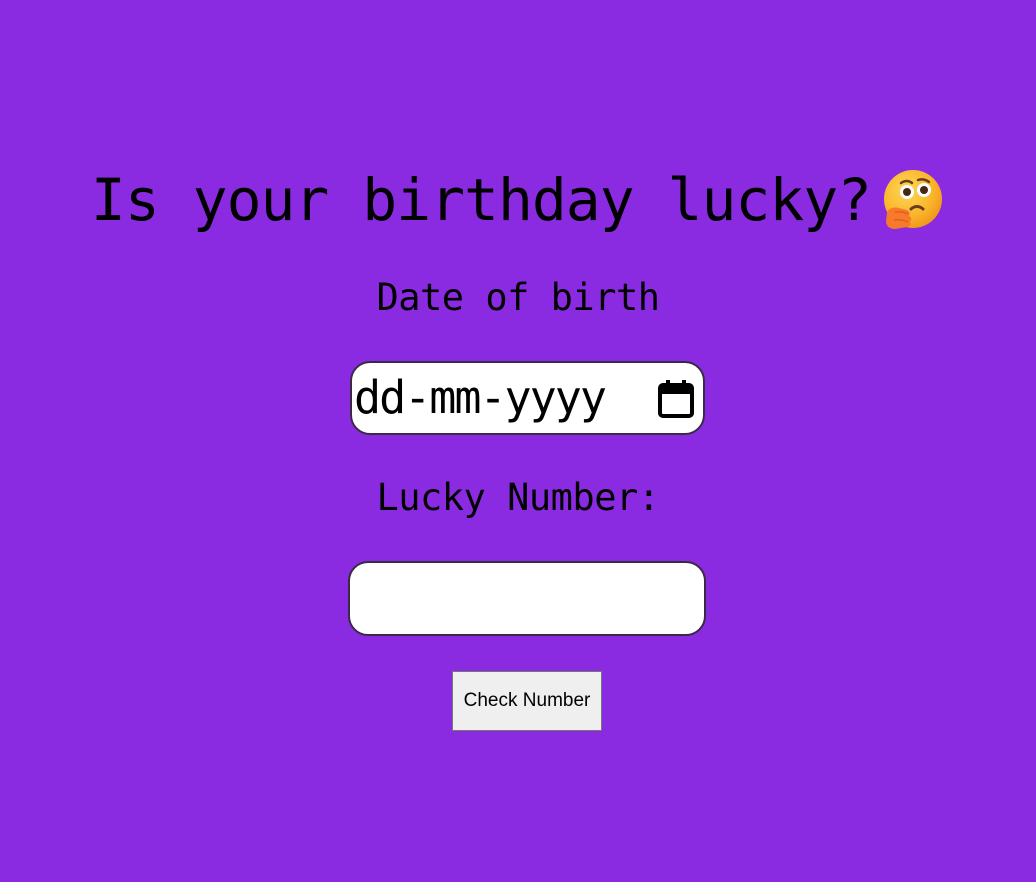  What do you see at coordinates (676, 399) in the screenshot?
I see `calendar-icon` at bounding box center [676, 399].